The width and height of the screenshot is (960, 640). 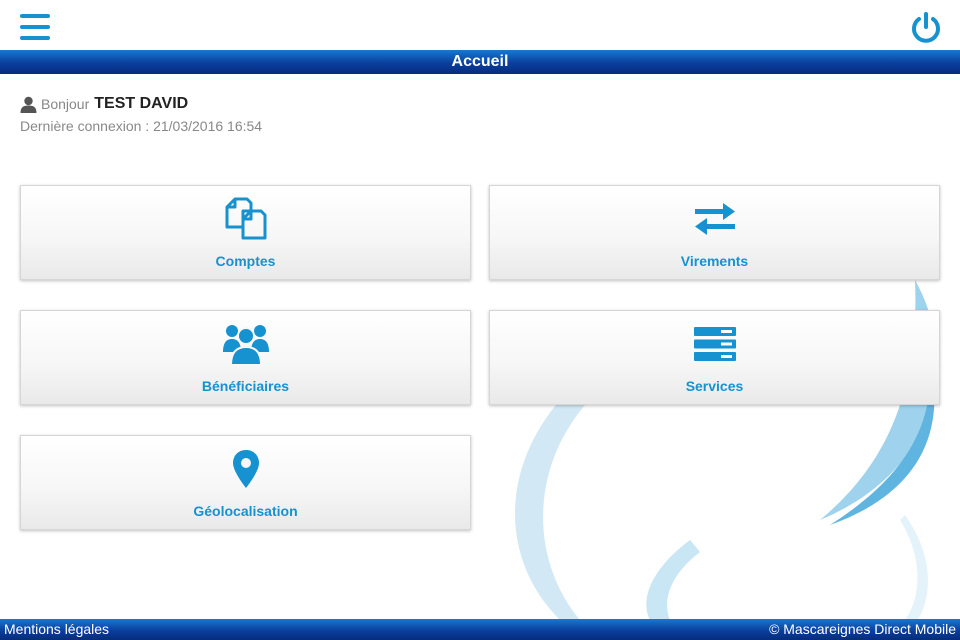 I want to click on tile-services: Services, so click(x=714, y=357).